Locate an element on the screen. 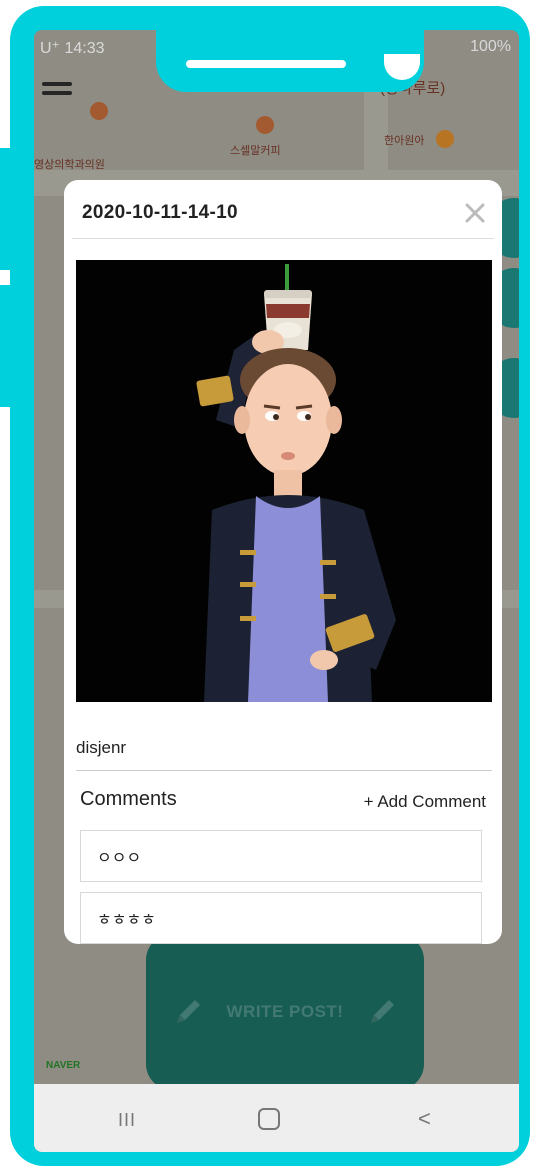 The height and width of the screenshot is (1172, 534). post-author: disjenr is located at coordinates (101, 747).